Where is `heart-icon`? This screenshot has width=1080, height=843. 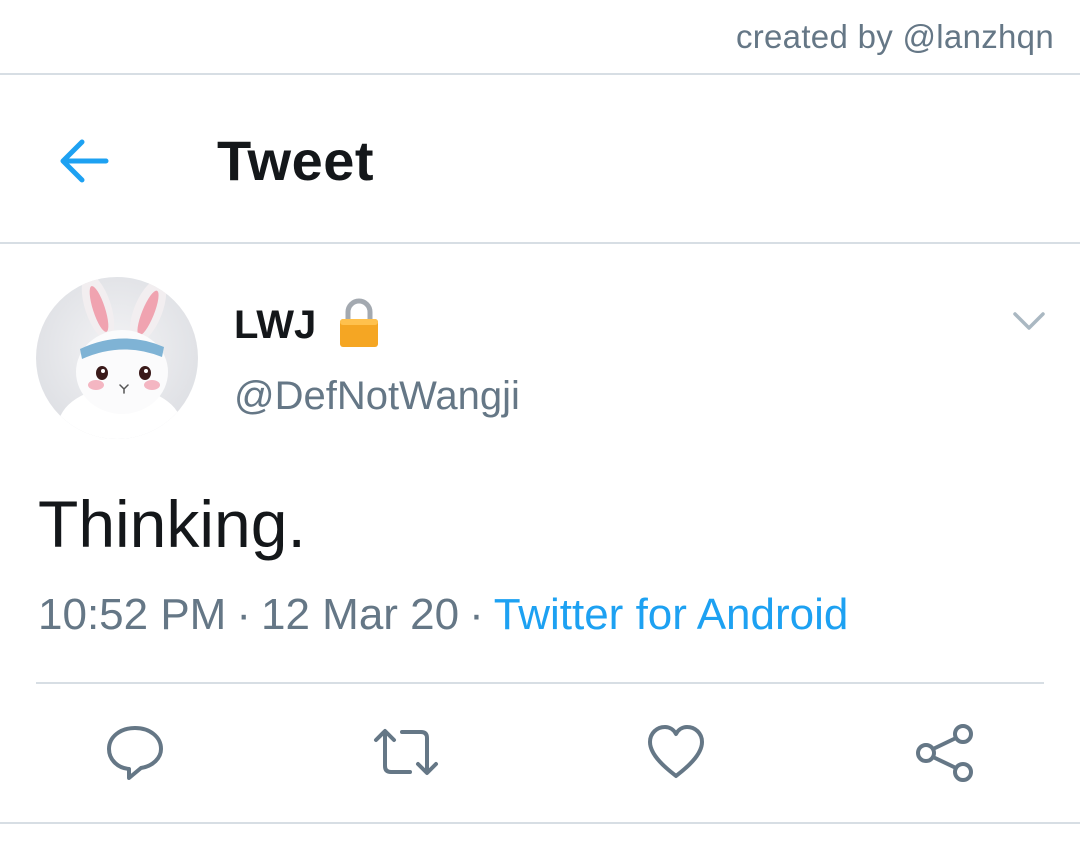 heart-icon is located at coordinates (676, 751).